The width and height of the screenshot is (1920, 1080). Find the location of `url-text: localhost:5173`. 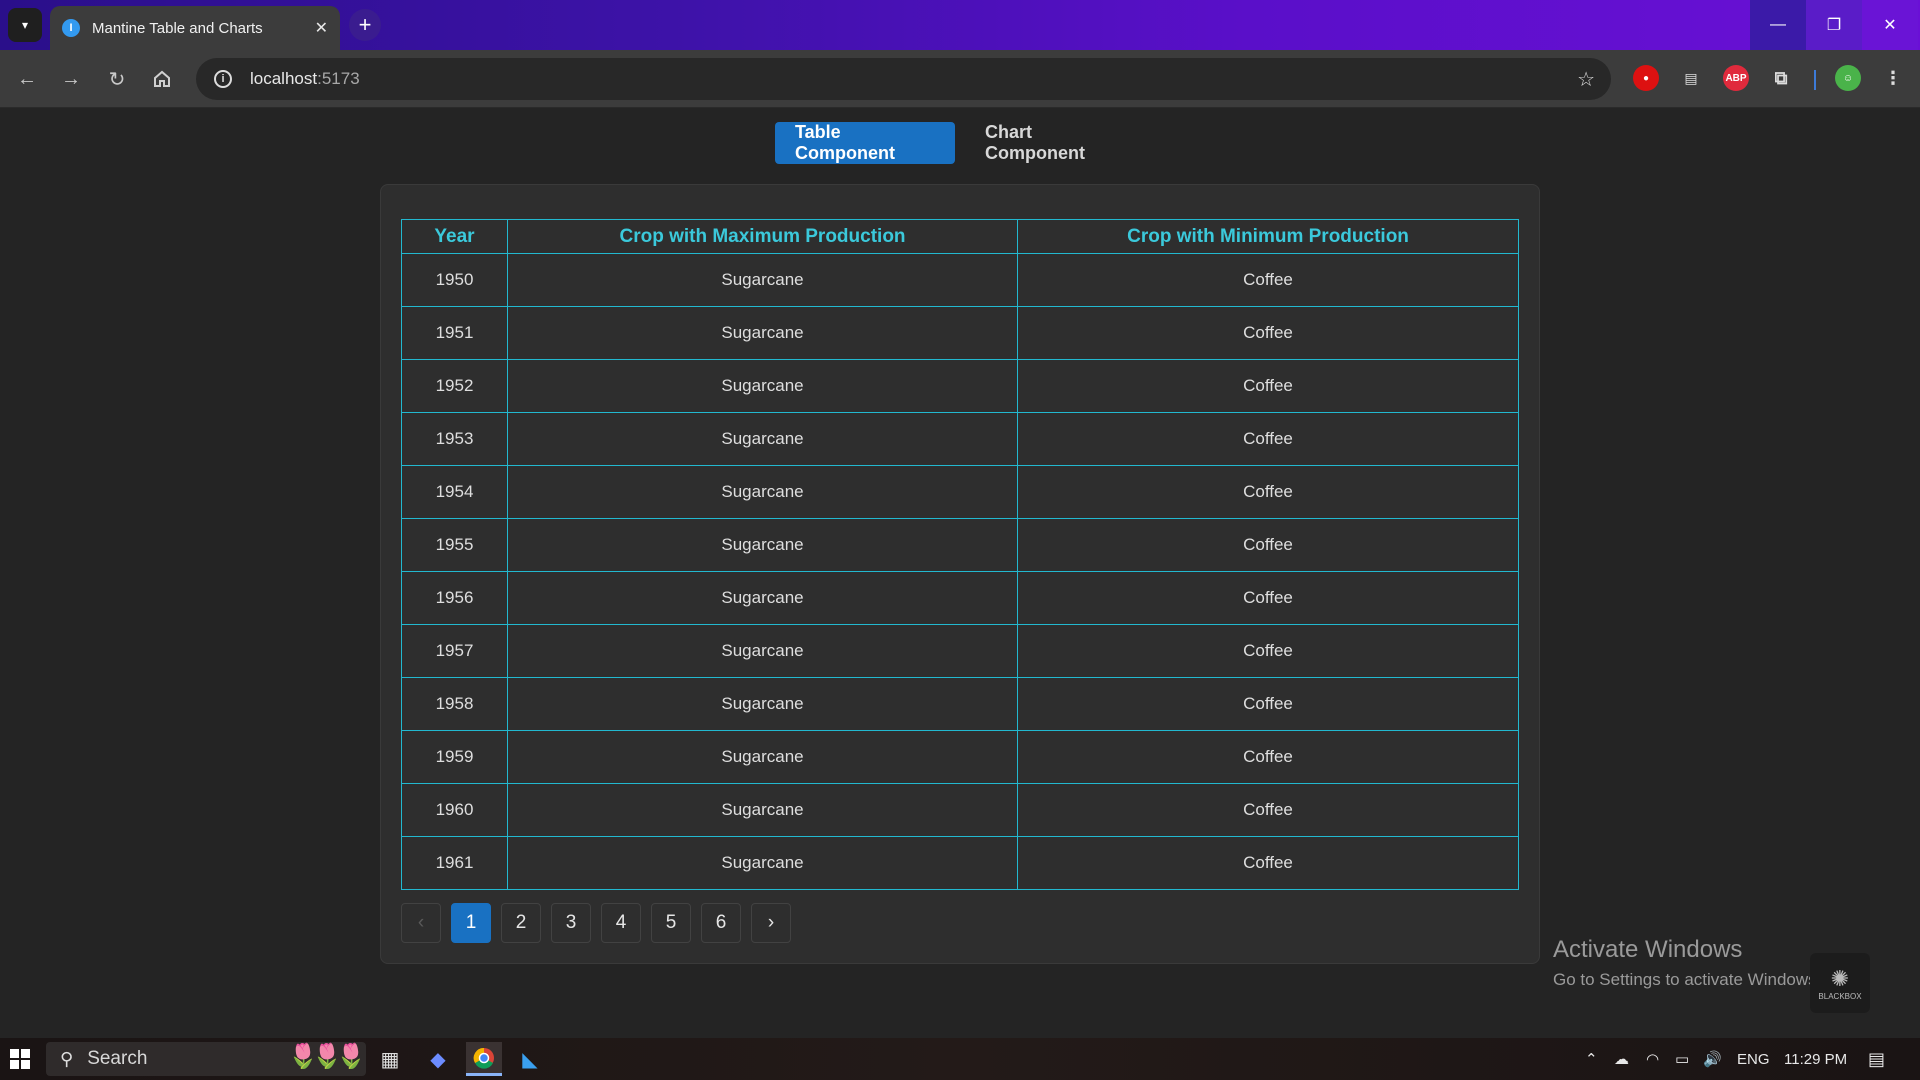

url-text: localhost:5173 is located at coordinates (305, 79).